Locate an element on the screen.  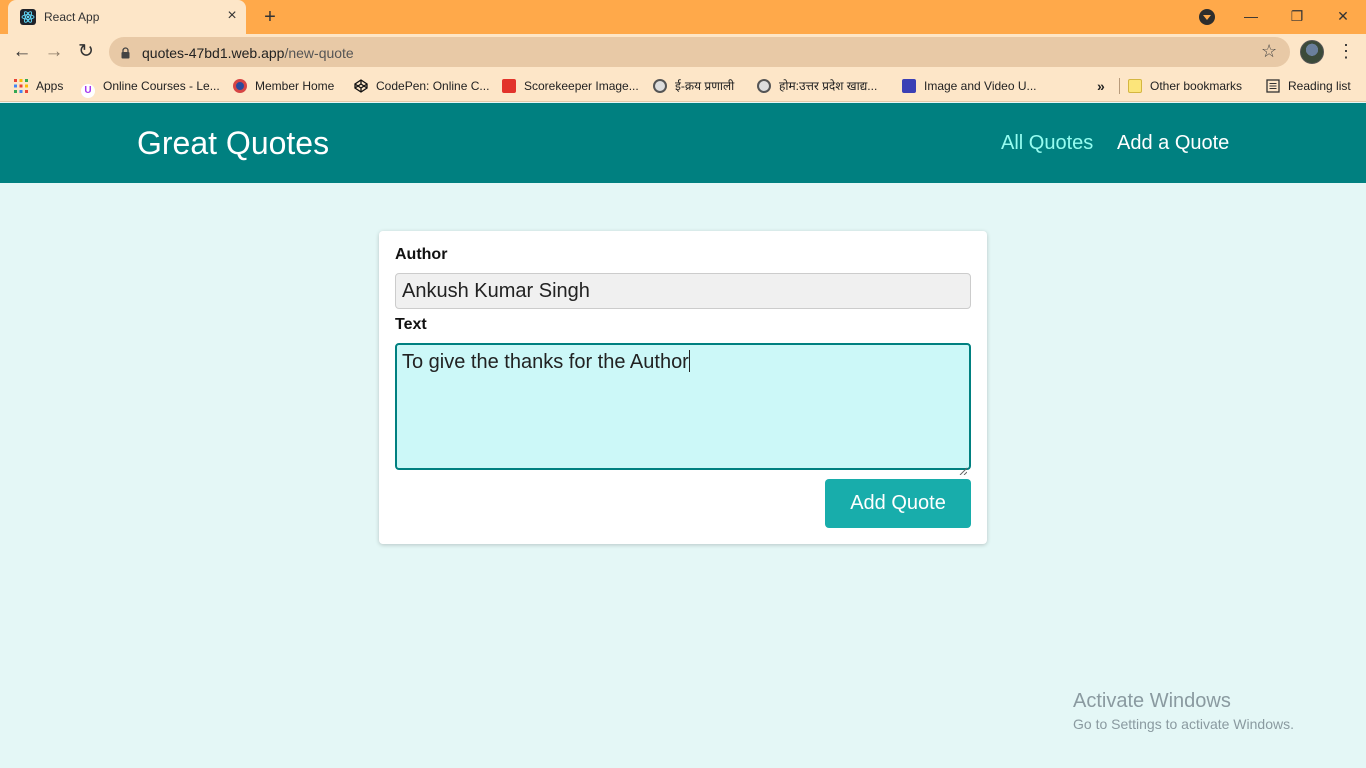
bookmark-apps: Apps is located at coordinates (38, 86).